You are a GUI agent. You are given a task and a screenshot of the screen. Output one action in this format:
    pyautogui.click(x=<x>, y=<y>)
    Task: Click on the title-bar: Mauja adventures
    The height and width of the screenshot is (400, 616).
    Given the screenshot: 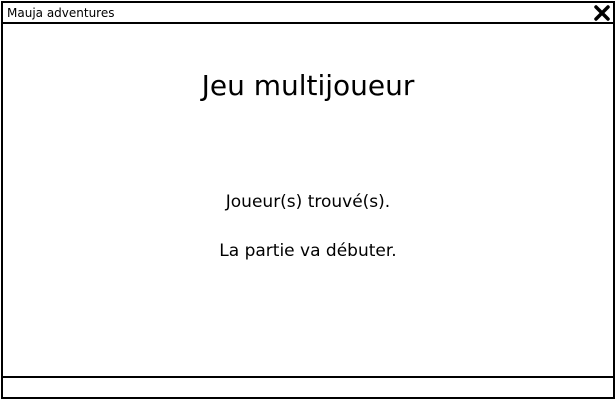 What is the action you would take?
    pyautogui.click(x=308, y=13)
    